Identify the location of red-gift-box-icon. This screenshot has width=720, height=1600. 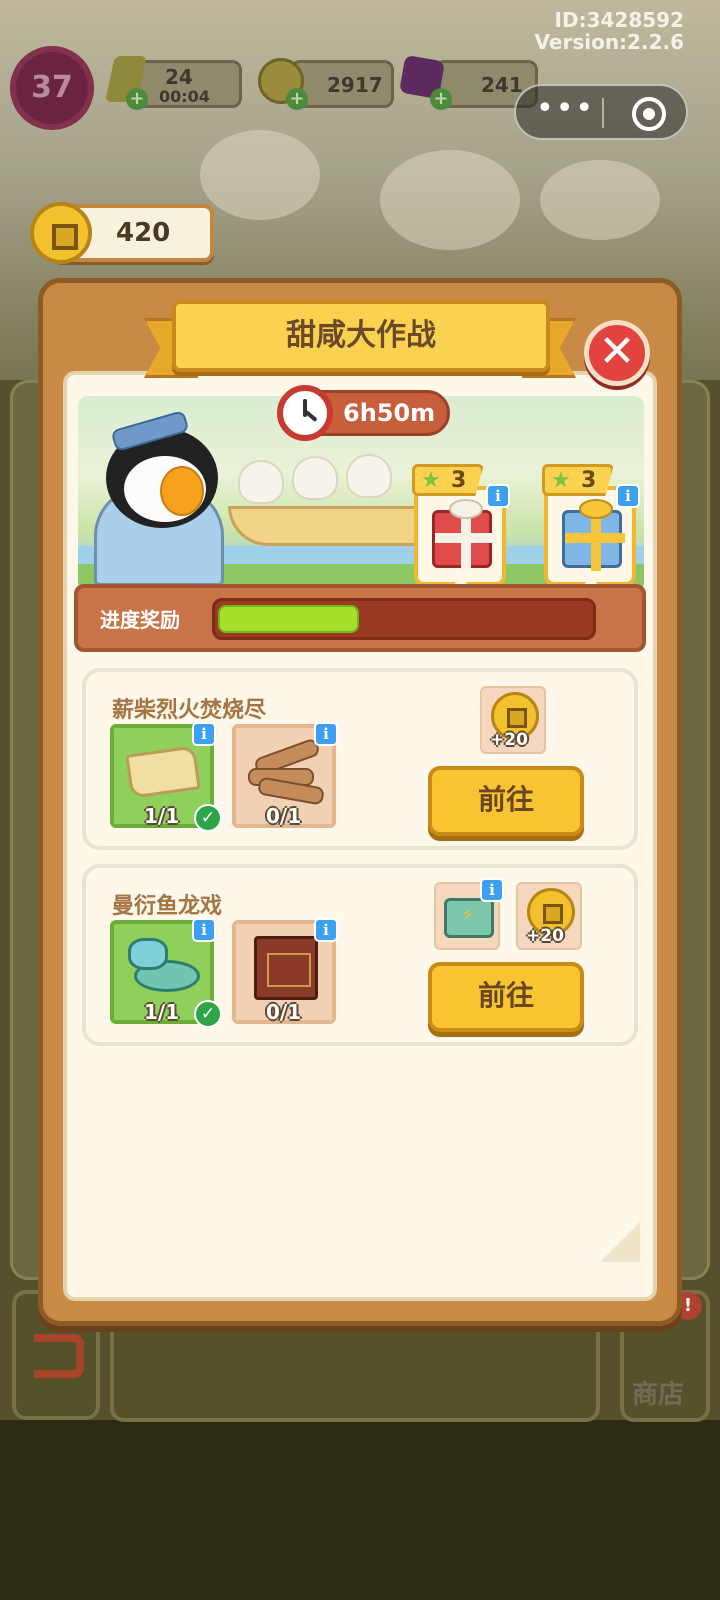
(463, 535).